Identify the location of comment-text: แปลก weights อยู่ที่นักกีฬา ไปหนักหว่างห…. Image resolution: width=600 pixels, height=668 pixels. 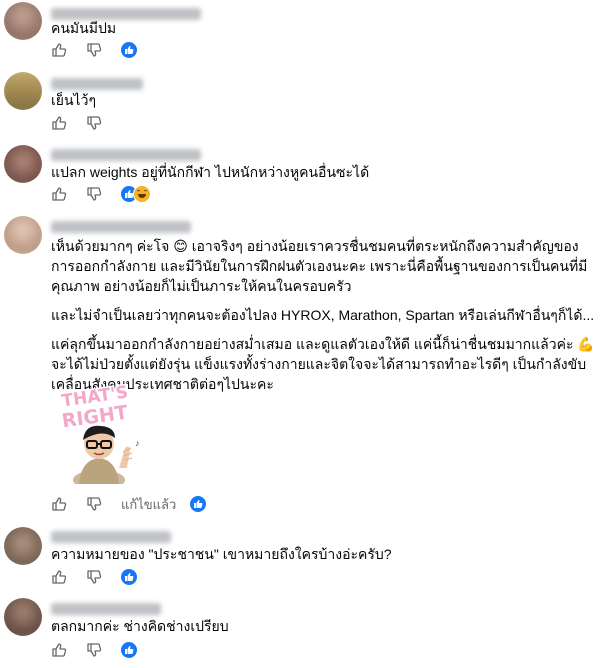
(323, 172).